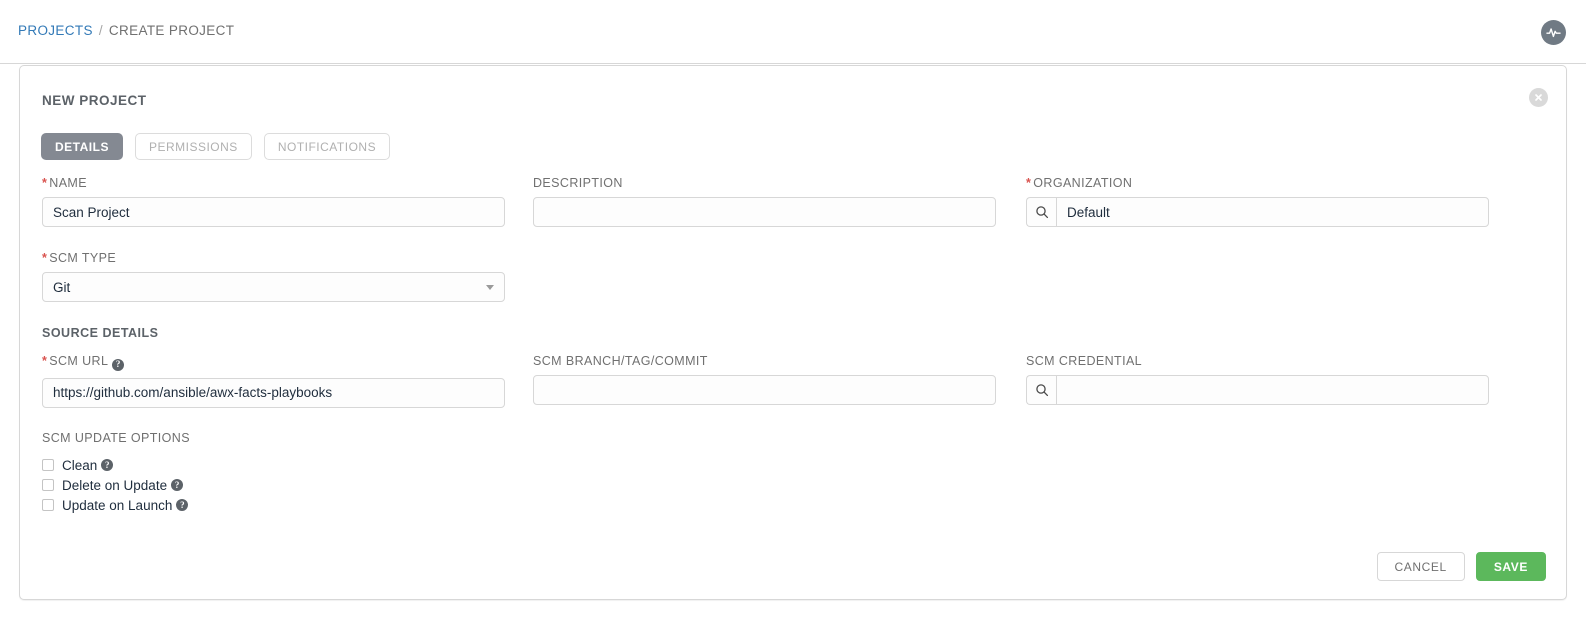  What do you see at coordinates (1079, 183) in the screenshot?
I see `field-organization-label: * ORGANIZATION` at bounding box center [1079, 183].